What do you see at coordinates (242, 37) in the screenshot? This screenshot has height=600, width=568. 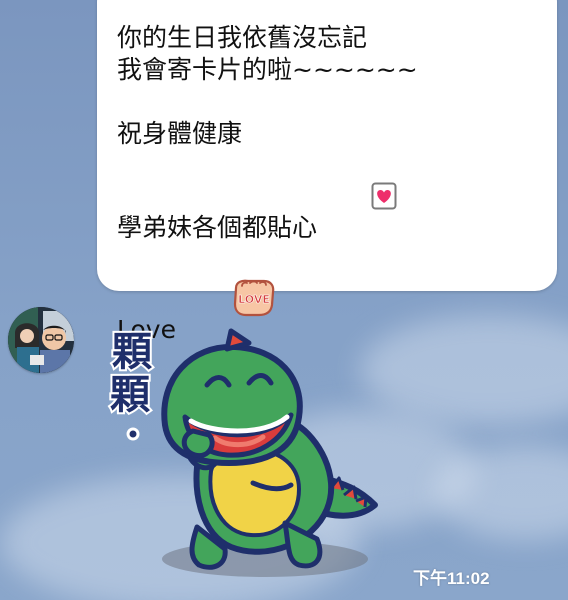 I see `message-line-1: 你的生日我依舊沒忘記` at bounding box center [242, 37].